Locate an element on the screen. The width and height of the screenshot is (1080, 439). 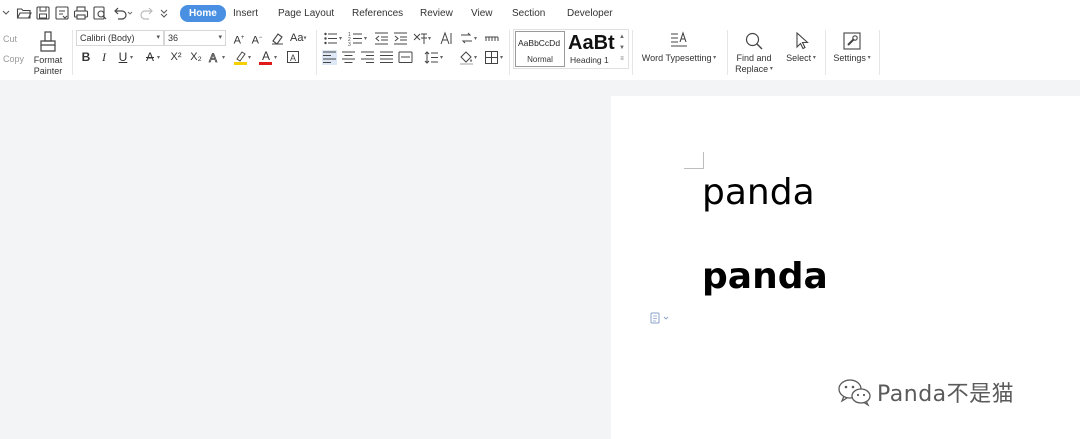
bold-button: B is located at coordinates (86, 57).